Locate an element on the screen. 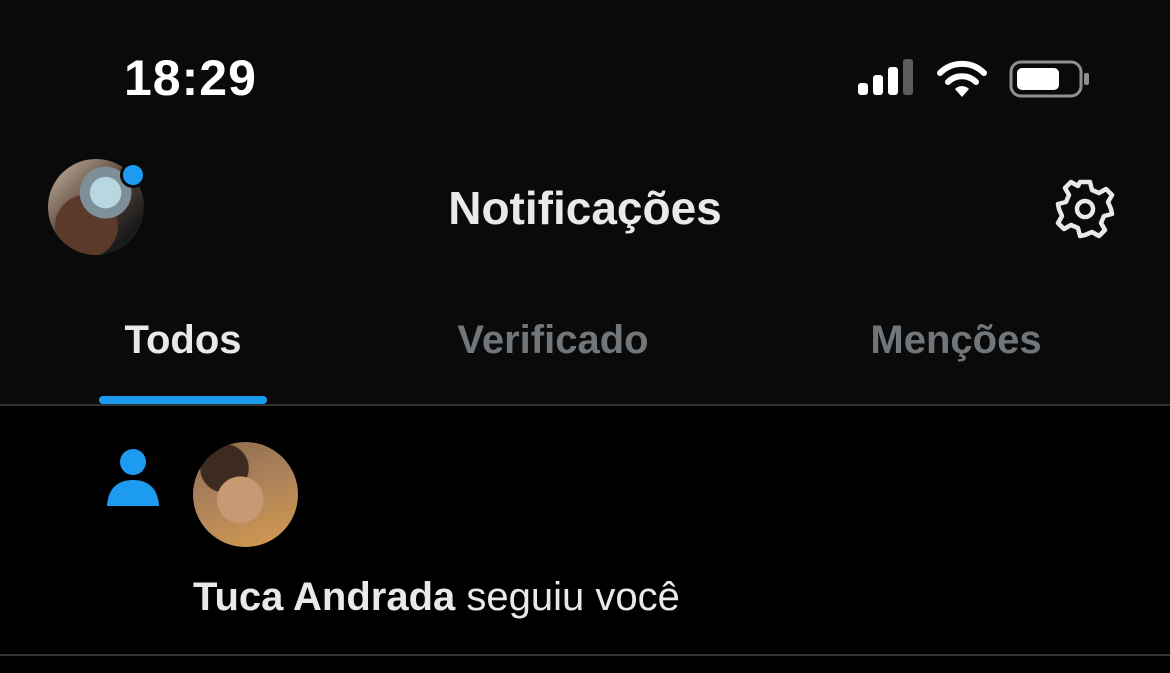 This screenshot has width=1170, height=673. notification-text: Tuca Andrada seguiu você is located at coordinates (436, 597).